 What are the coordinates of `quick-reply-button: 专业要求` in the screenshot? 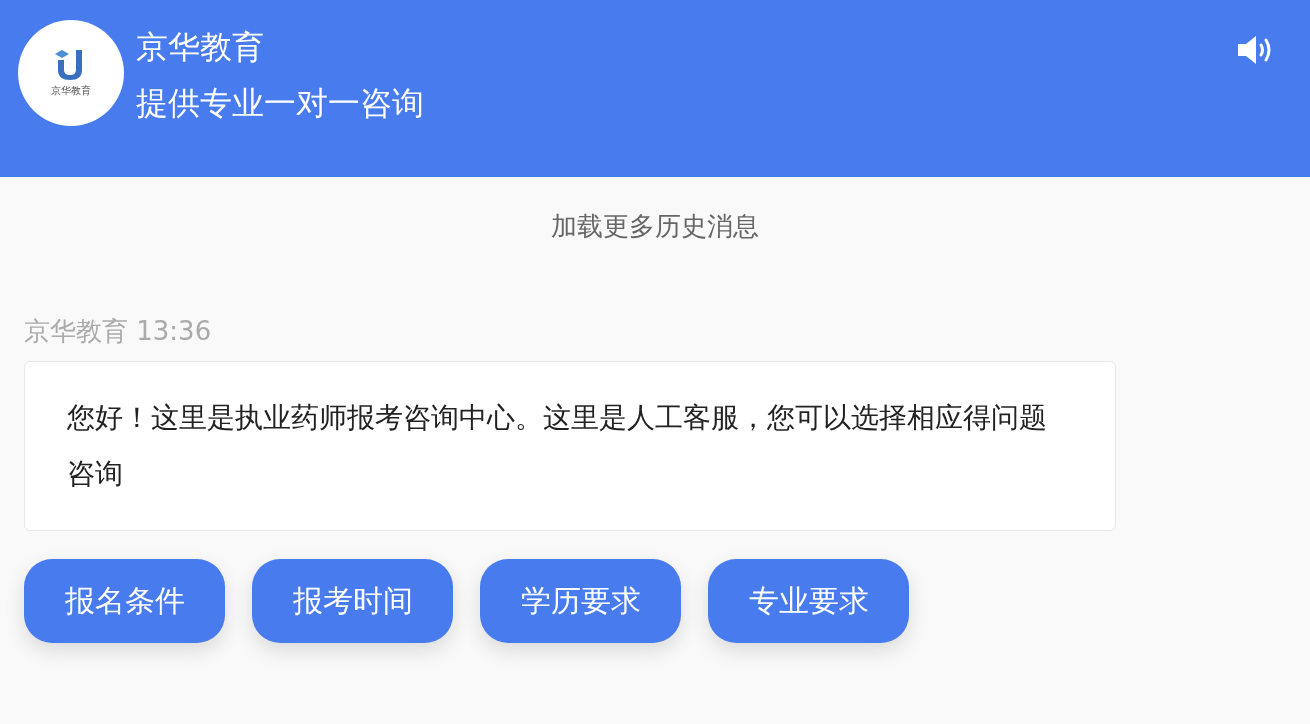 It's located at (808, 601).